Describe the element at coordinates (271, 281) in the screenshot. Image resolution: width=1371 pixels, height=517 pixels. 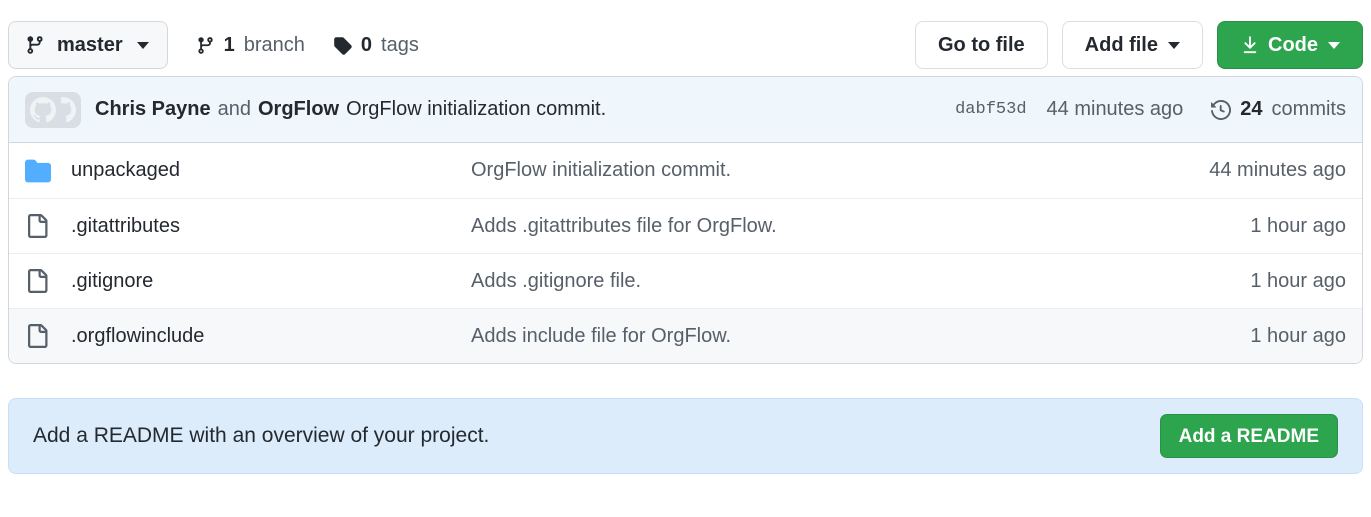
I see `file-name: .gitignore` at that location.